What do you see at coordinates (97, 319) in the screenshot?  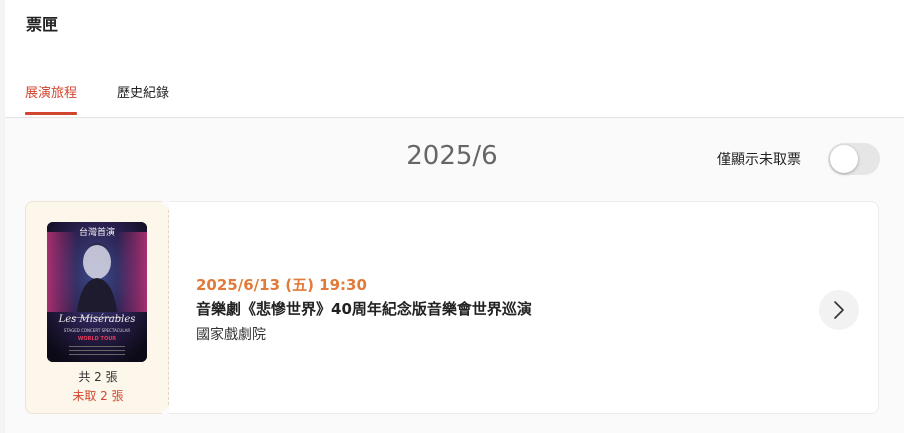 I see `poster-title-text: Les Misérables` at bounding box center [97, 319].